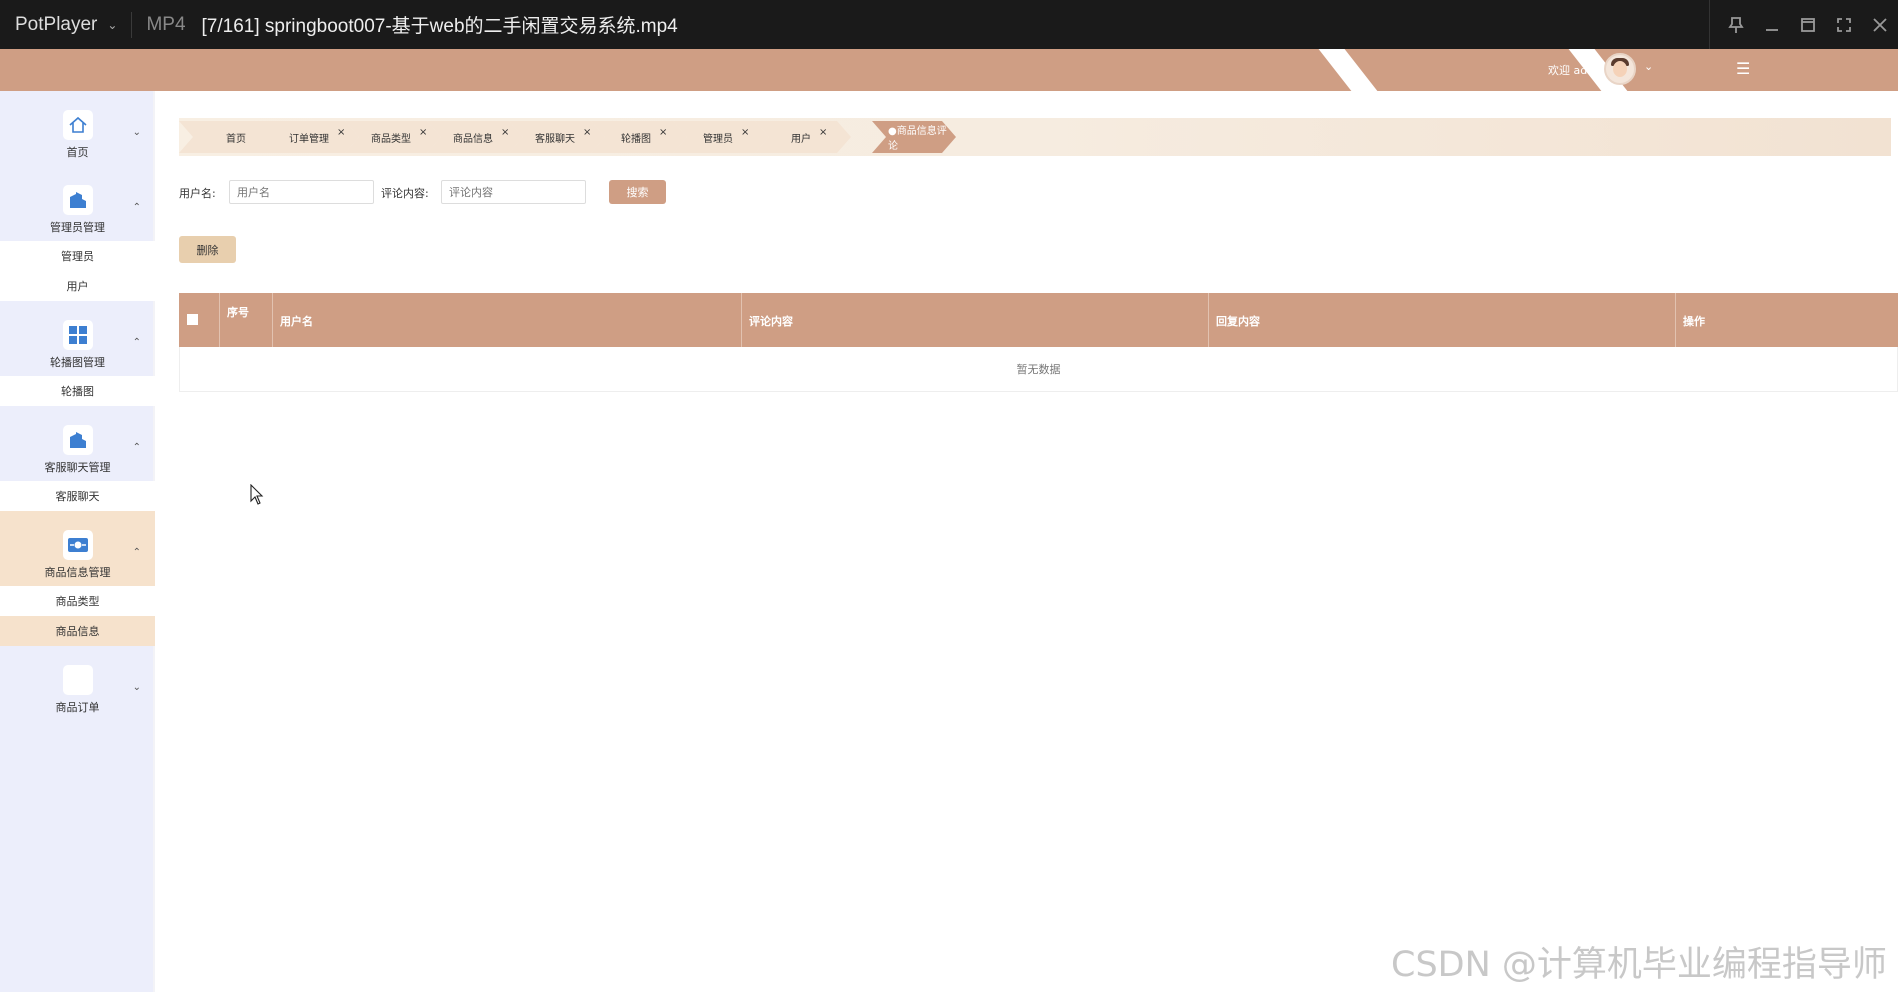 This screenshot has height=992, width=1898. Describe the element at coordinates (199, 320) in the screenshot. I see `select-all-cell` at that location.